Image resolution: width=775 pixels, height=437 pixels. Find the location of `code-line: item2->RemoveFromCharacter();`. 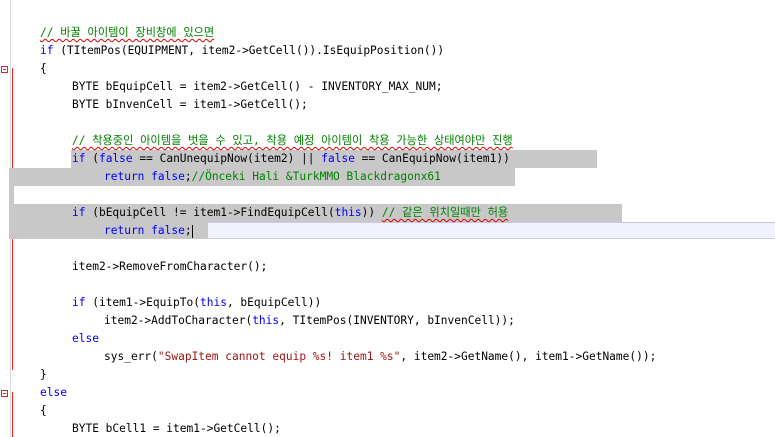

code-line: item2->RemoveFromCharacter(); is located at coordinates (169, 267).